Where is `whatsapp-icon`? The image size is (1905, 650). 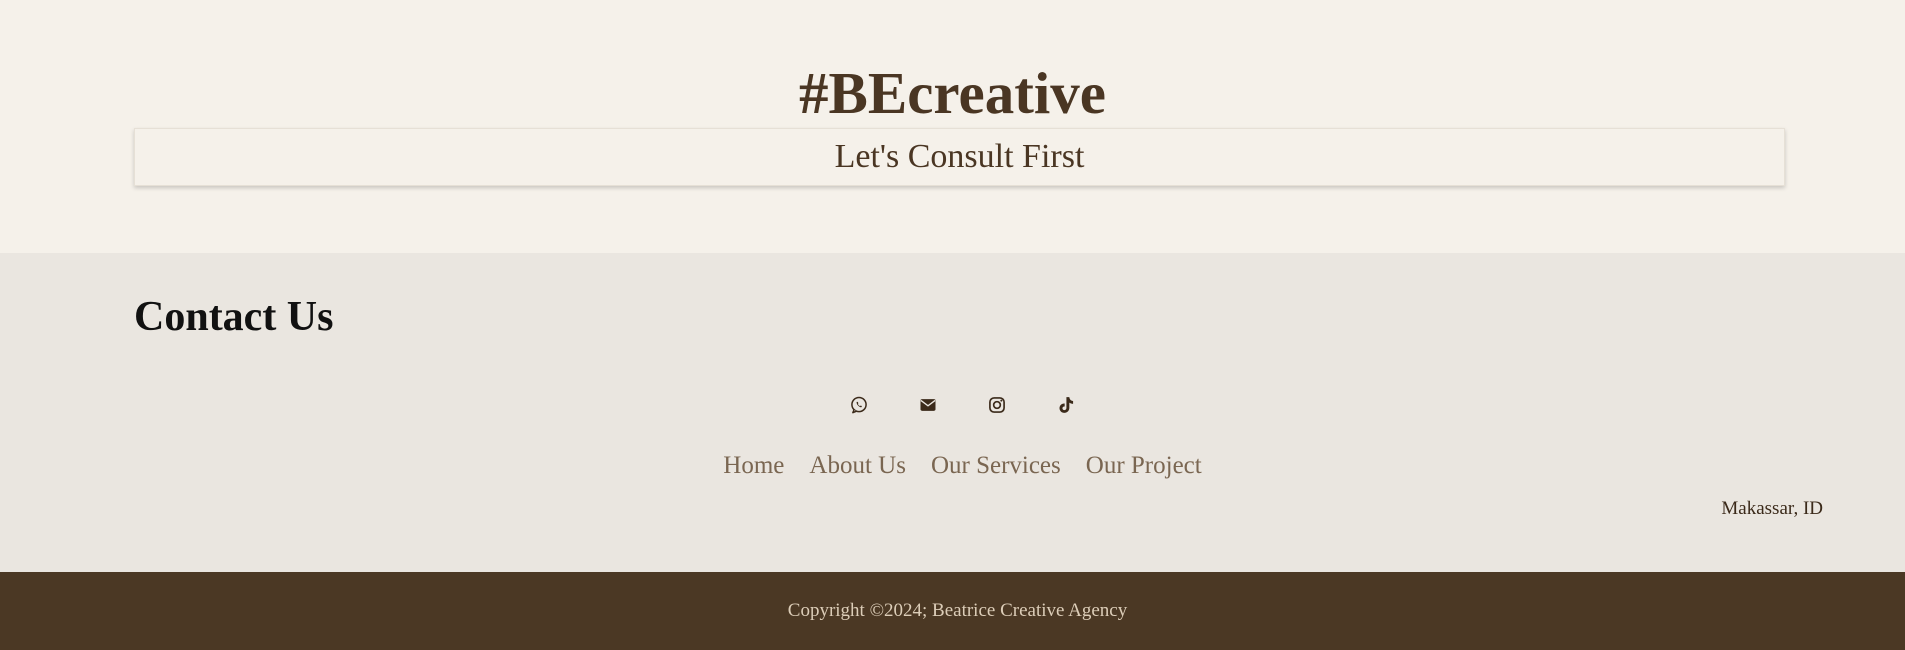 whatsapp-icon is located at coordinates (859, 405).